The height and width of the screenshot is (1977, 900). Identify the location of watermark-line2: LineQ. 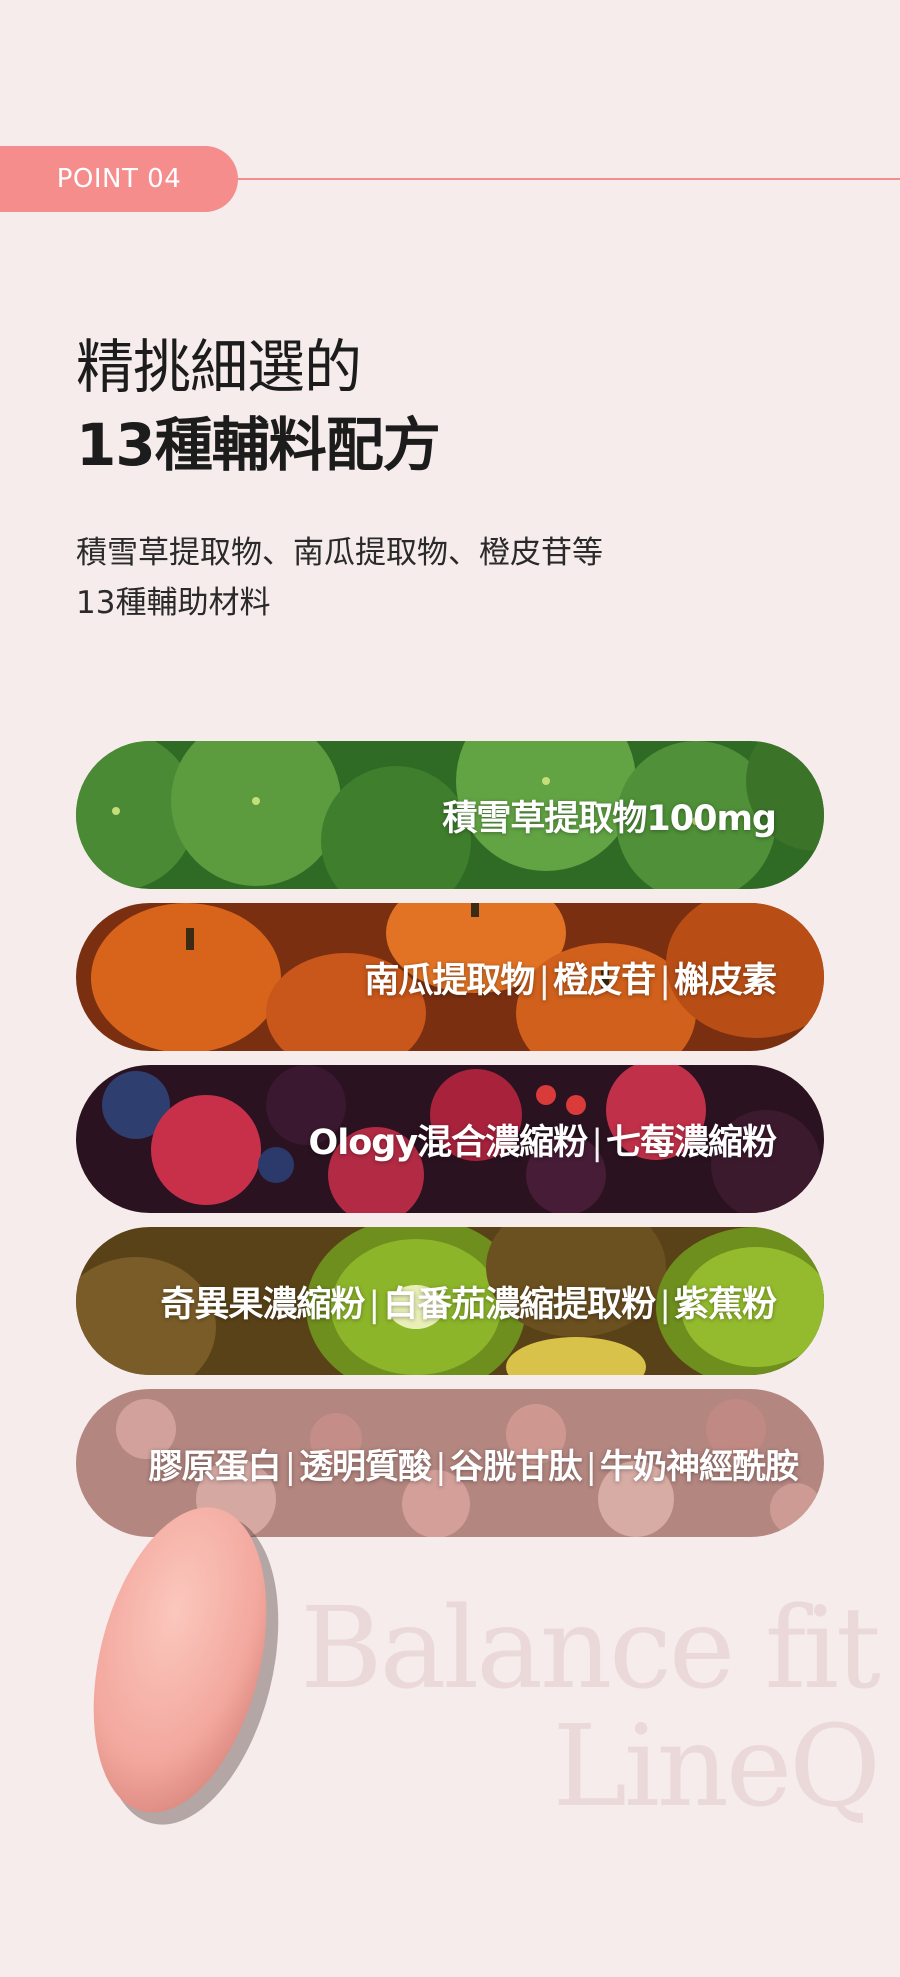
(716, 1767).